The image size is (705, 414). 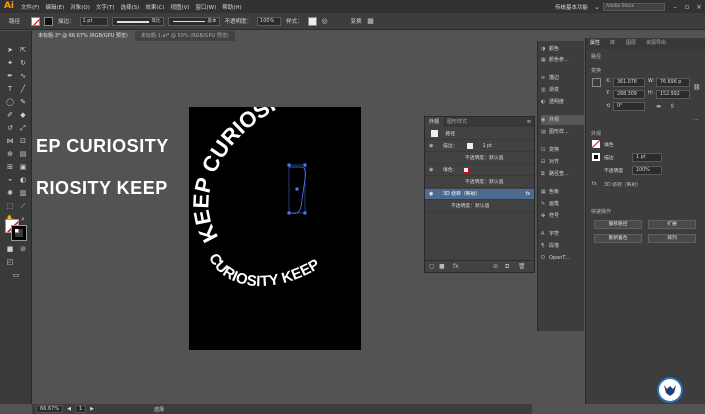 I want to click on menu-file: 文件(F), so click(x=30, y=7).